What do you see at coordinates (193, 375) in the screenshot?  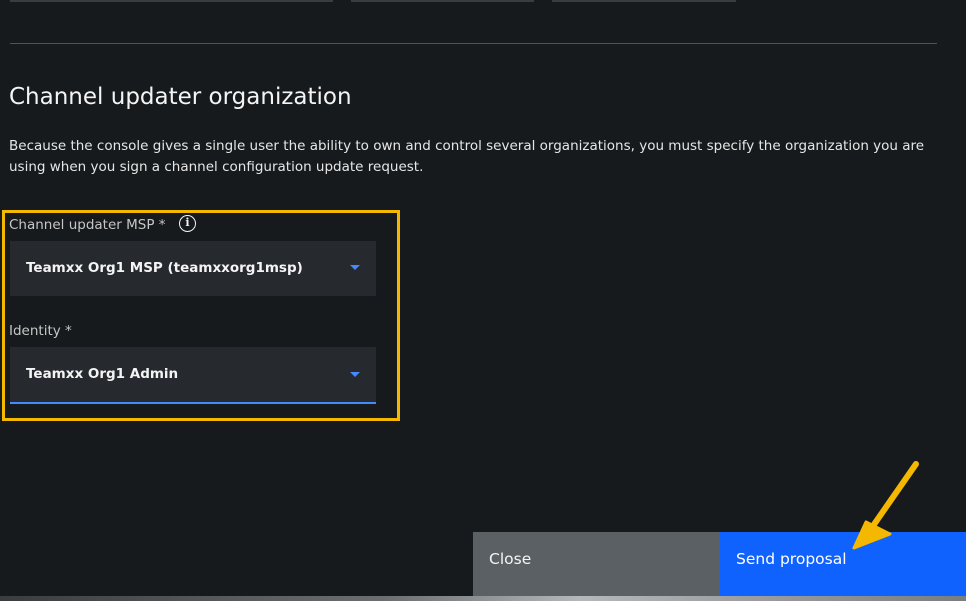 I see `identity-select: Teamxx Org1 Admin` at bounding box center [193, 375].